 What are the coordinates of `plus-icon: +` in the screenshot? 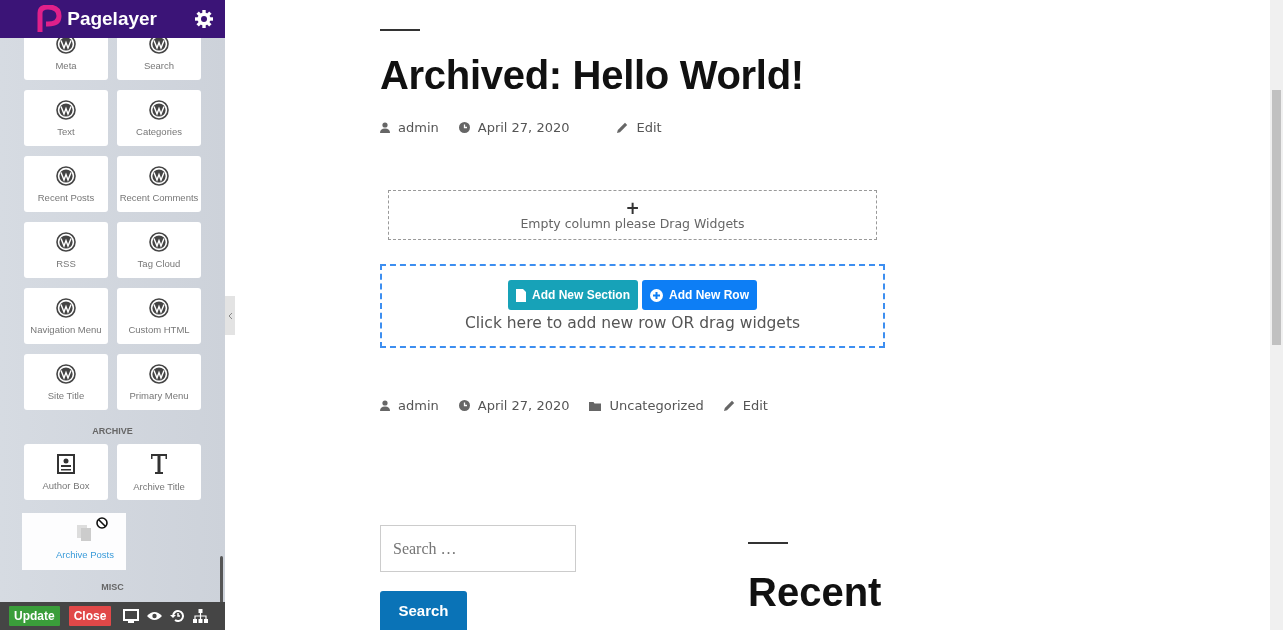 It's located at (632, 207).